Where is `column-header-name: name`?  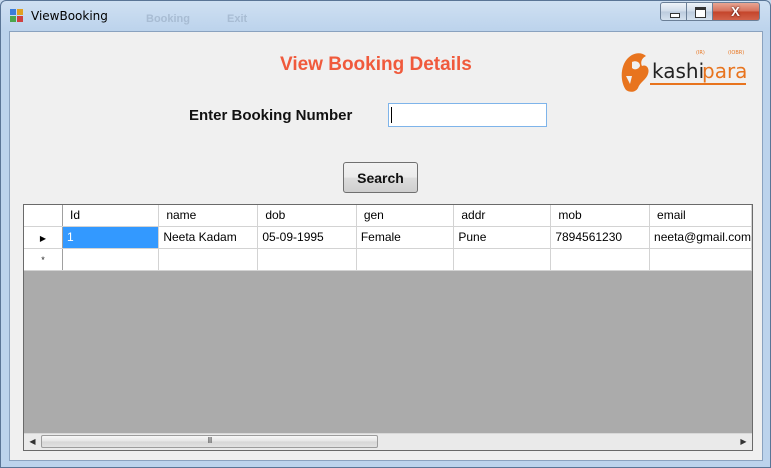
column-header-name: name is located at coordinates (208, 216).